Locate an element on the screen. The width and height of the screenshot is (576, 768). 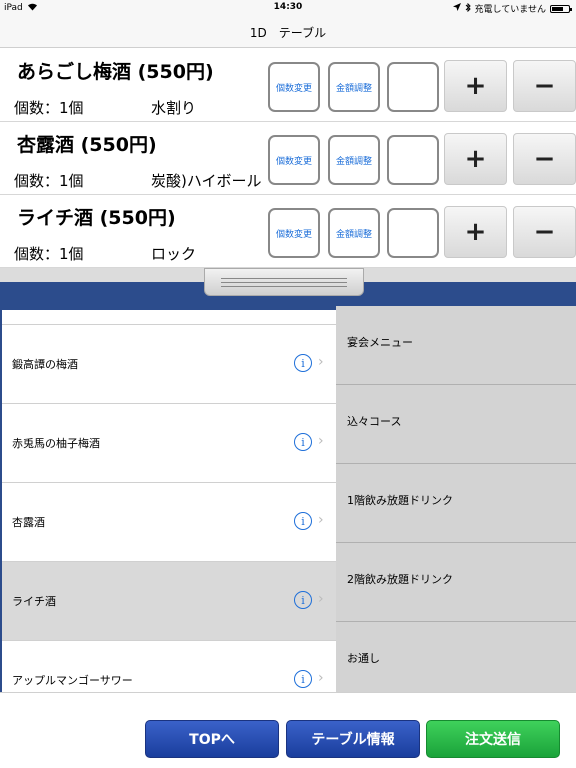
list-item is located at coordinates (169, 317).